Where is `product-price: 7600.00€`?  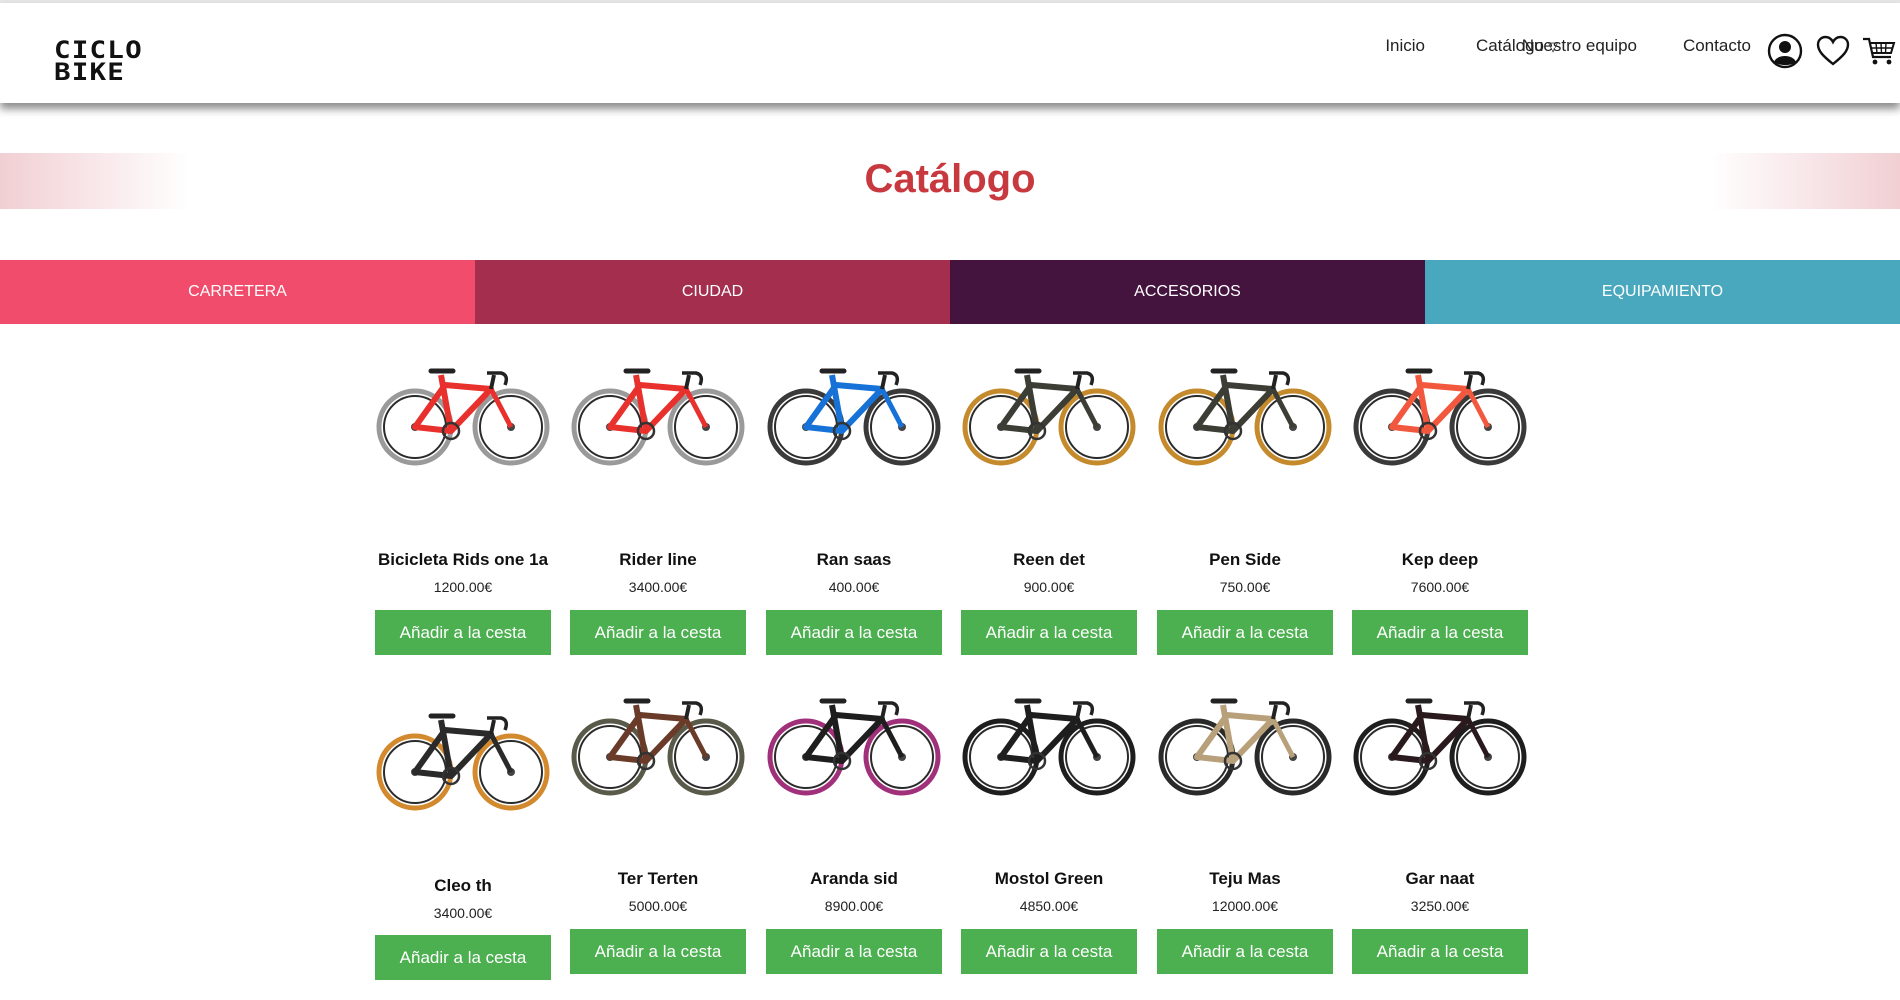
product-price: 7600.00€ is located at coordinates (1440, 587).